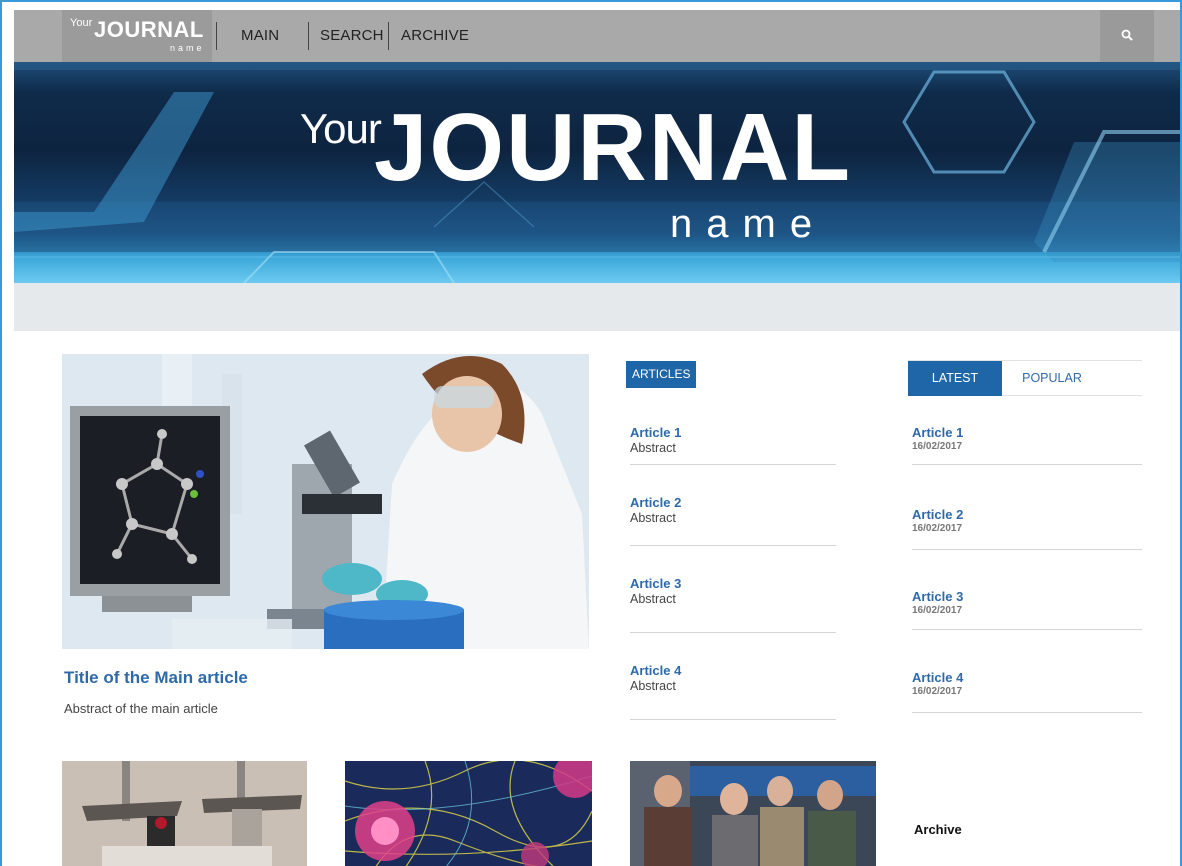 The width and height of the screenshot is (1182, 866). What do you see at coordinates (938, 829) in the screenshot?
I see `archive-heading: Archive` at bounding box center [938, 829].